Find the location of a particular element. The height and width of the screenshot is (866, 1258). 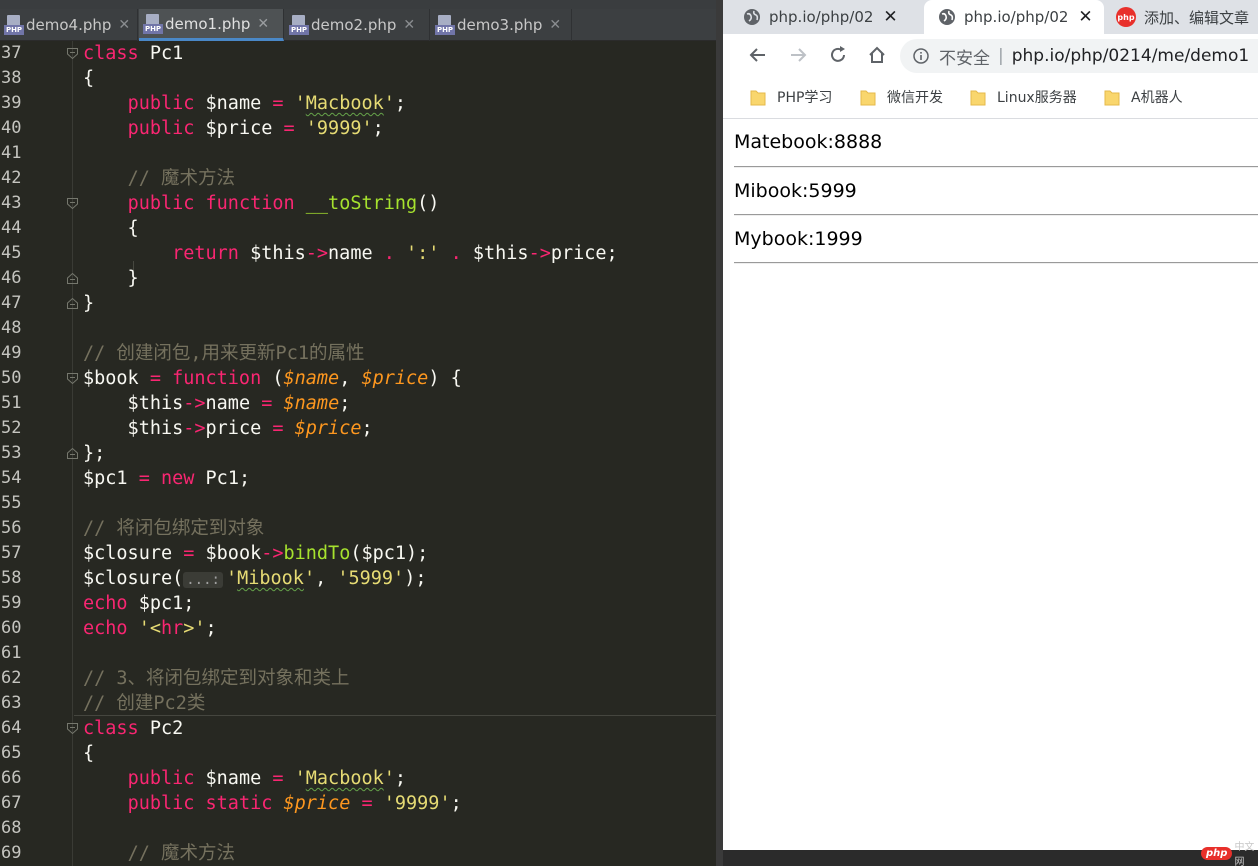

browser-tab-3: php 添加、编辑文章 is located at coordinates (1187, 17).